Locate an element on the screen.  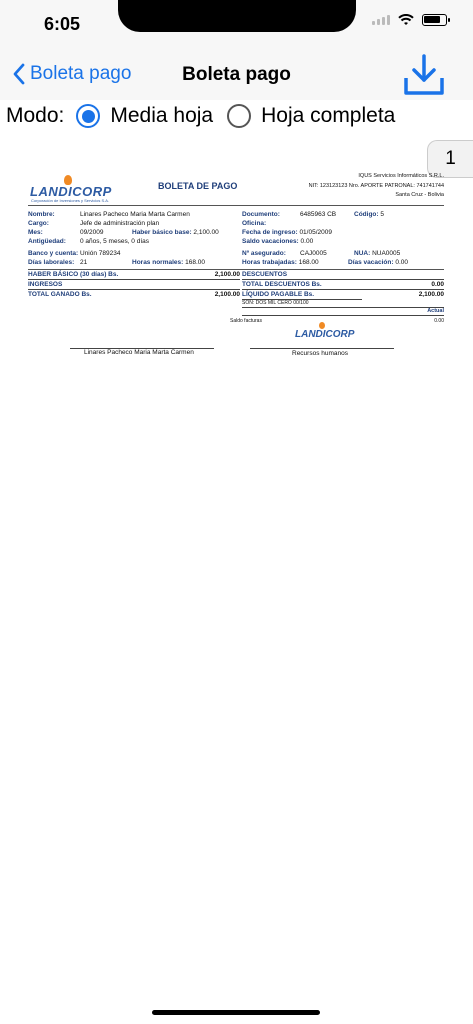
total-descuentos-label: TOTAL DESCUENTOS Bs. is located at coordinates (282, 284).